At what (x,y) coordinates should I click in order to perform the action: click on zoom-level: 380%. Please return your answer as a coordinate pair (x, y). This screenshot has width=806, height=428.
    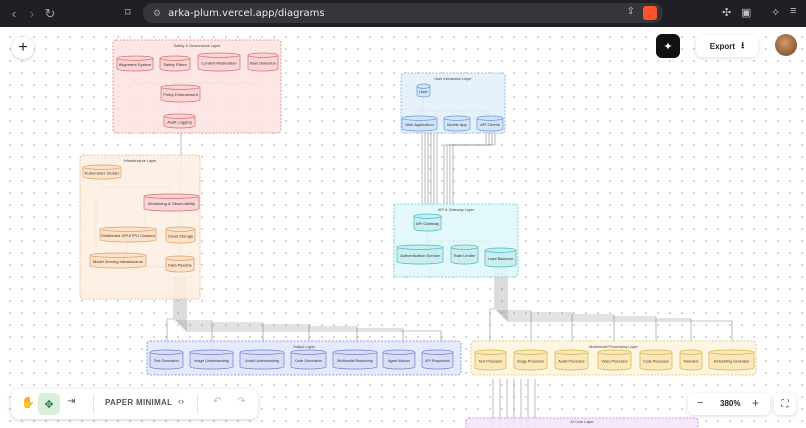
    Looking at the image, I should click on (730, 403).